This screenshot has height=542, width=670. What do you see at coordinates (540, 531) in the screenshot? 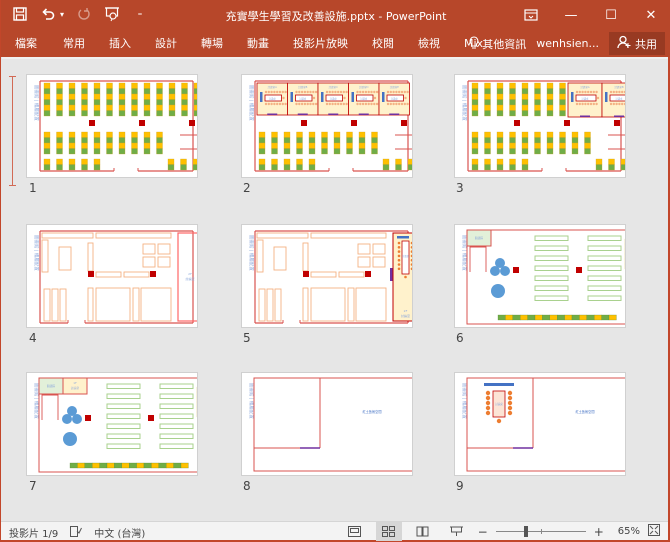
I see `zoom-slider` at bounding box center [540, 531].